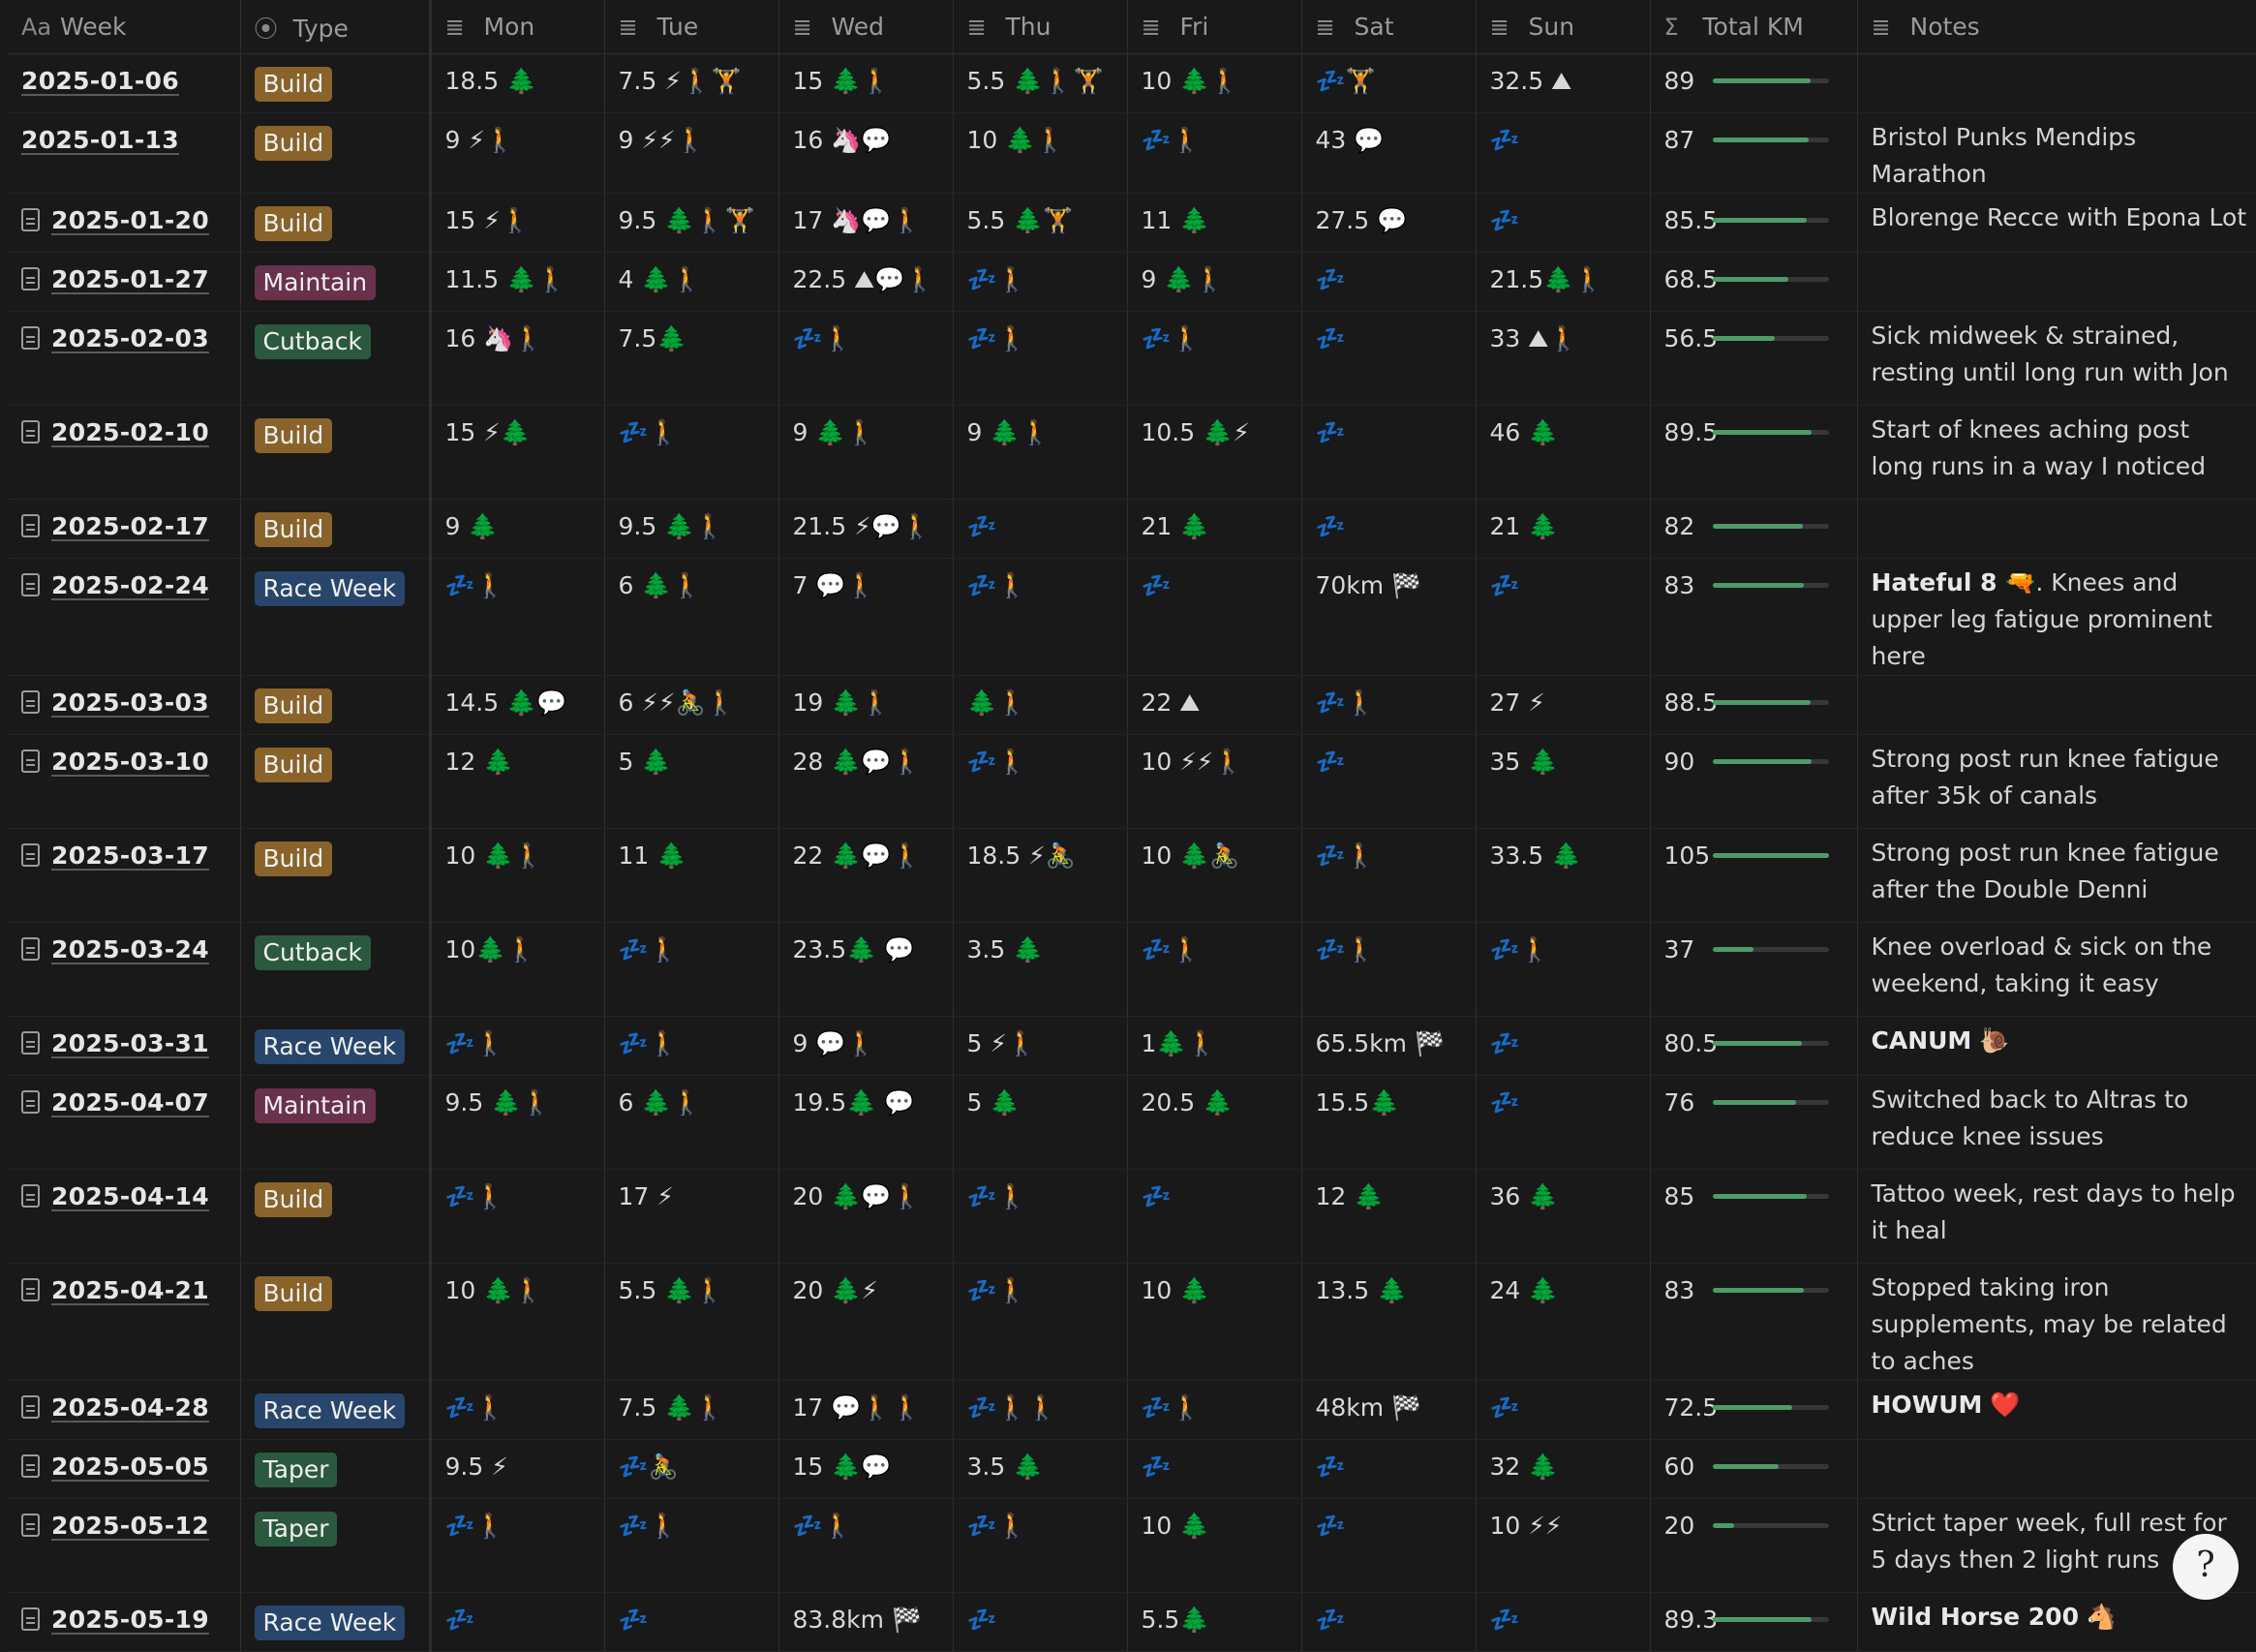 This screenshot has width=2256, height=1652. Describe the element at coordinates (1040, 529) in the screenshot. I see `day-cell-thu: 💤` at that location.